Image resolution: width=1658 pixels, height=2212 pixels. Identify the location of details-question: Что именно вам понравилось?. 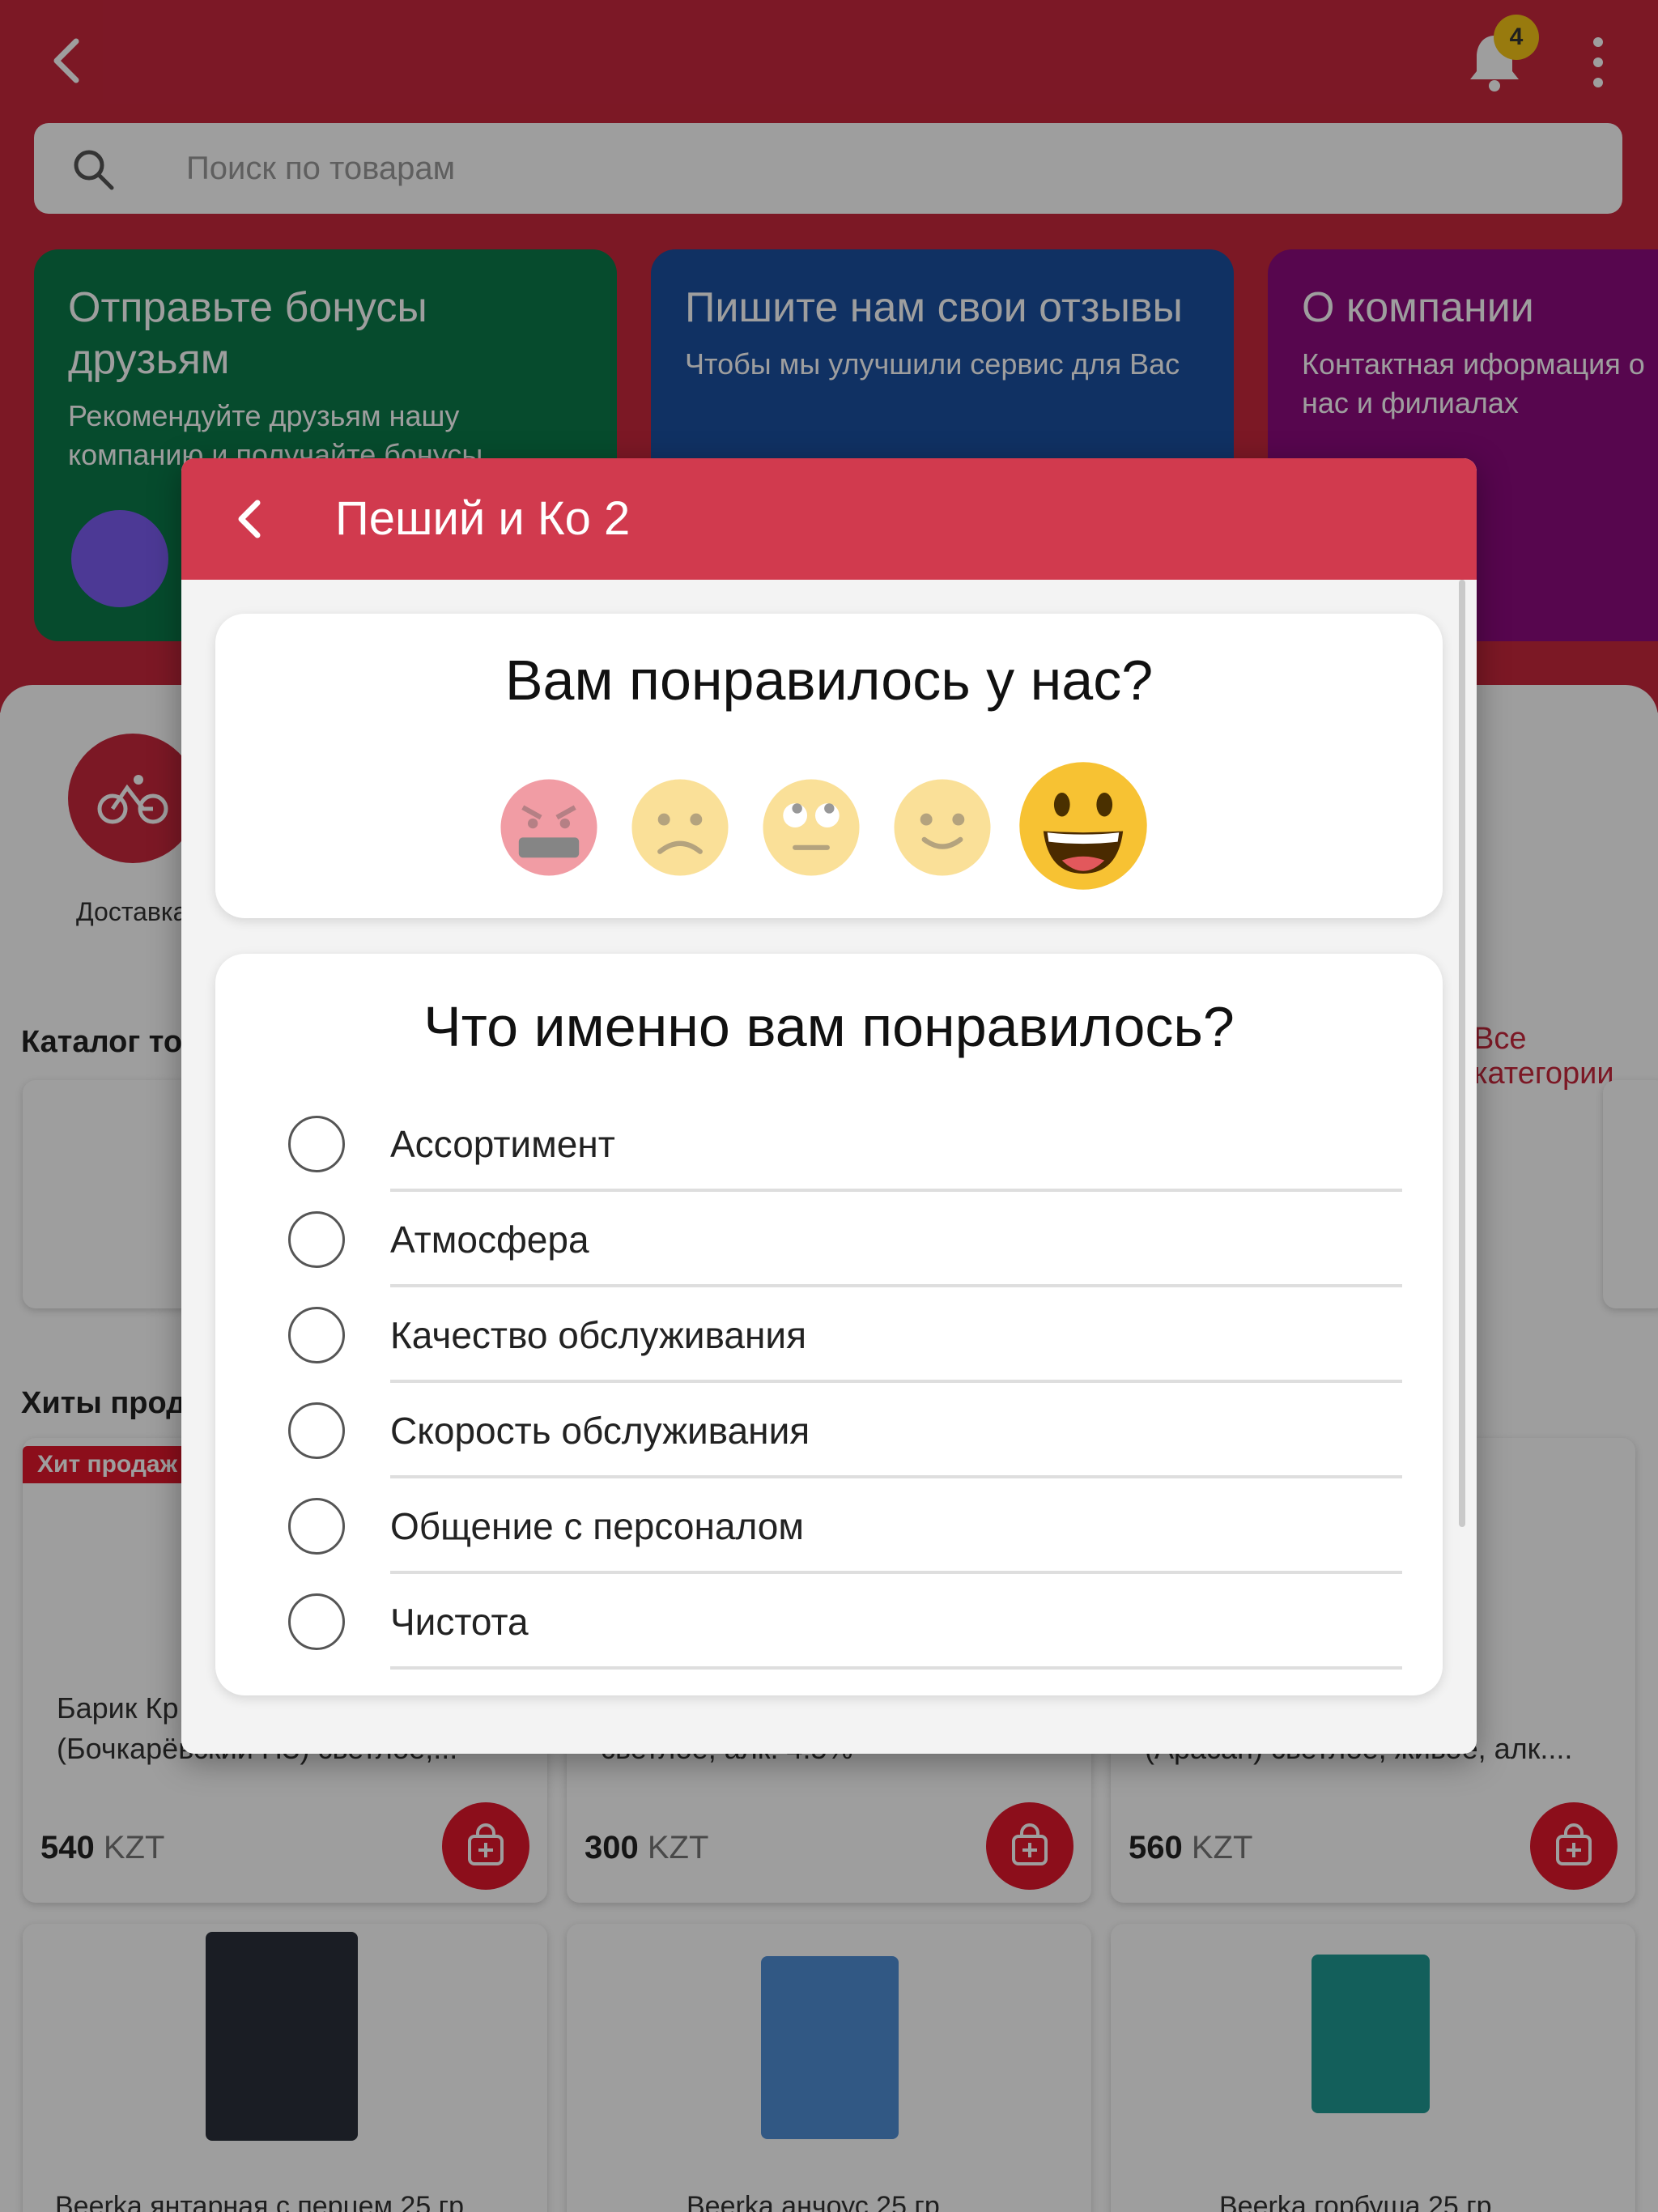
(829, 1027).